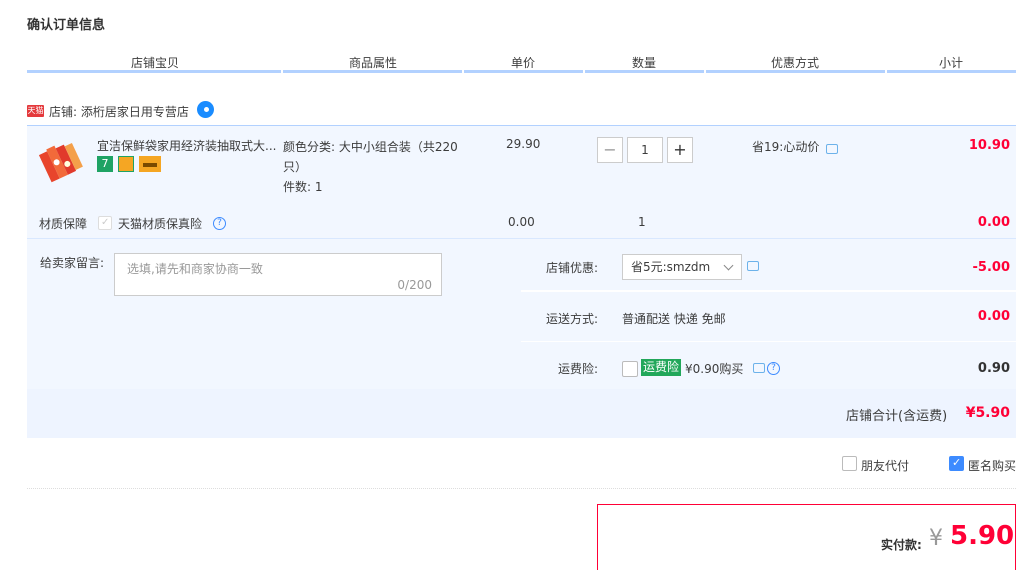  What do you see at coordinates (521, 488) in the screenshot?
I see `section-divider` at bounding box center [521, 488].